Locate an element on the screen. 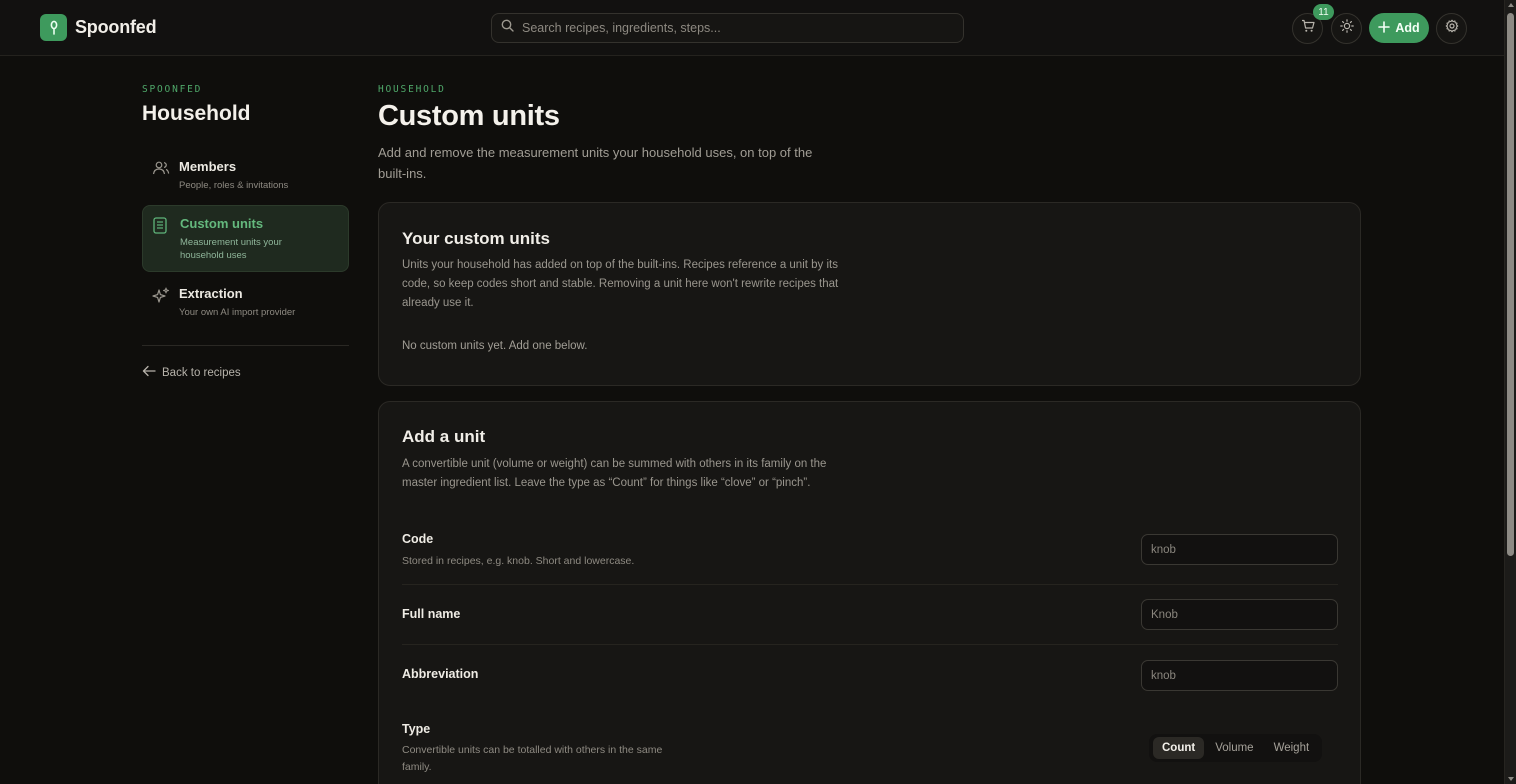  type-option-count: Count is located at coordinates (1179, 748).